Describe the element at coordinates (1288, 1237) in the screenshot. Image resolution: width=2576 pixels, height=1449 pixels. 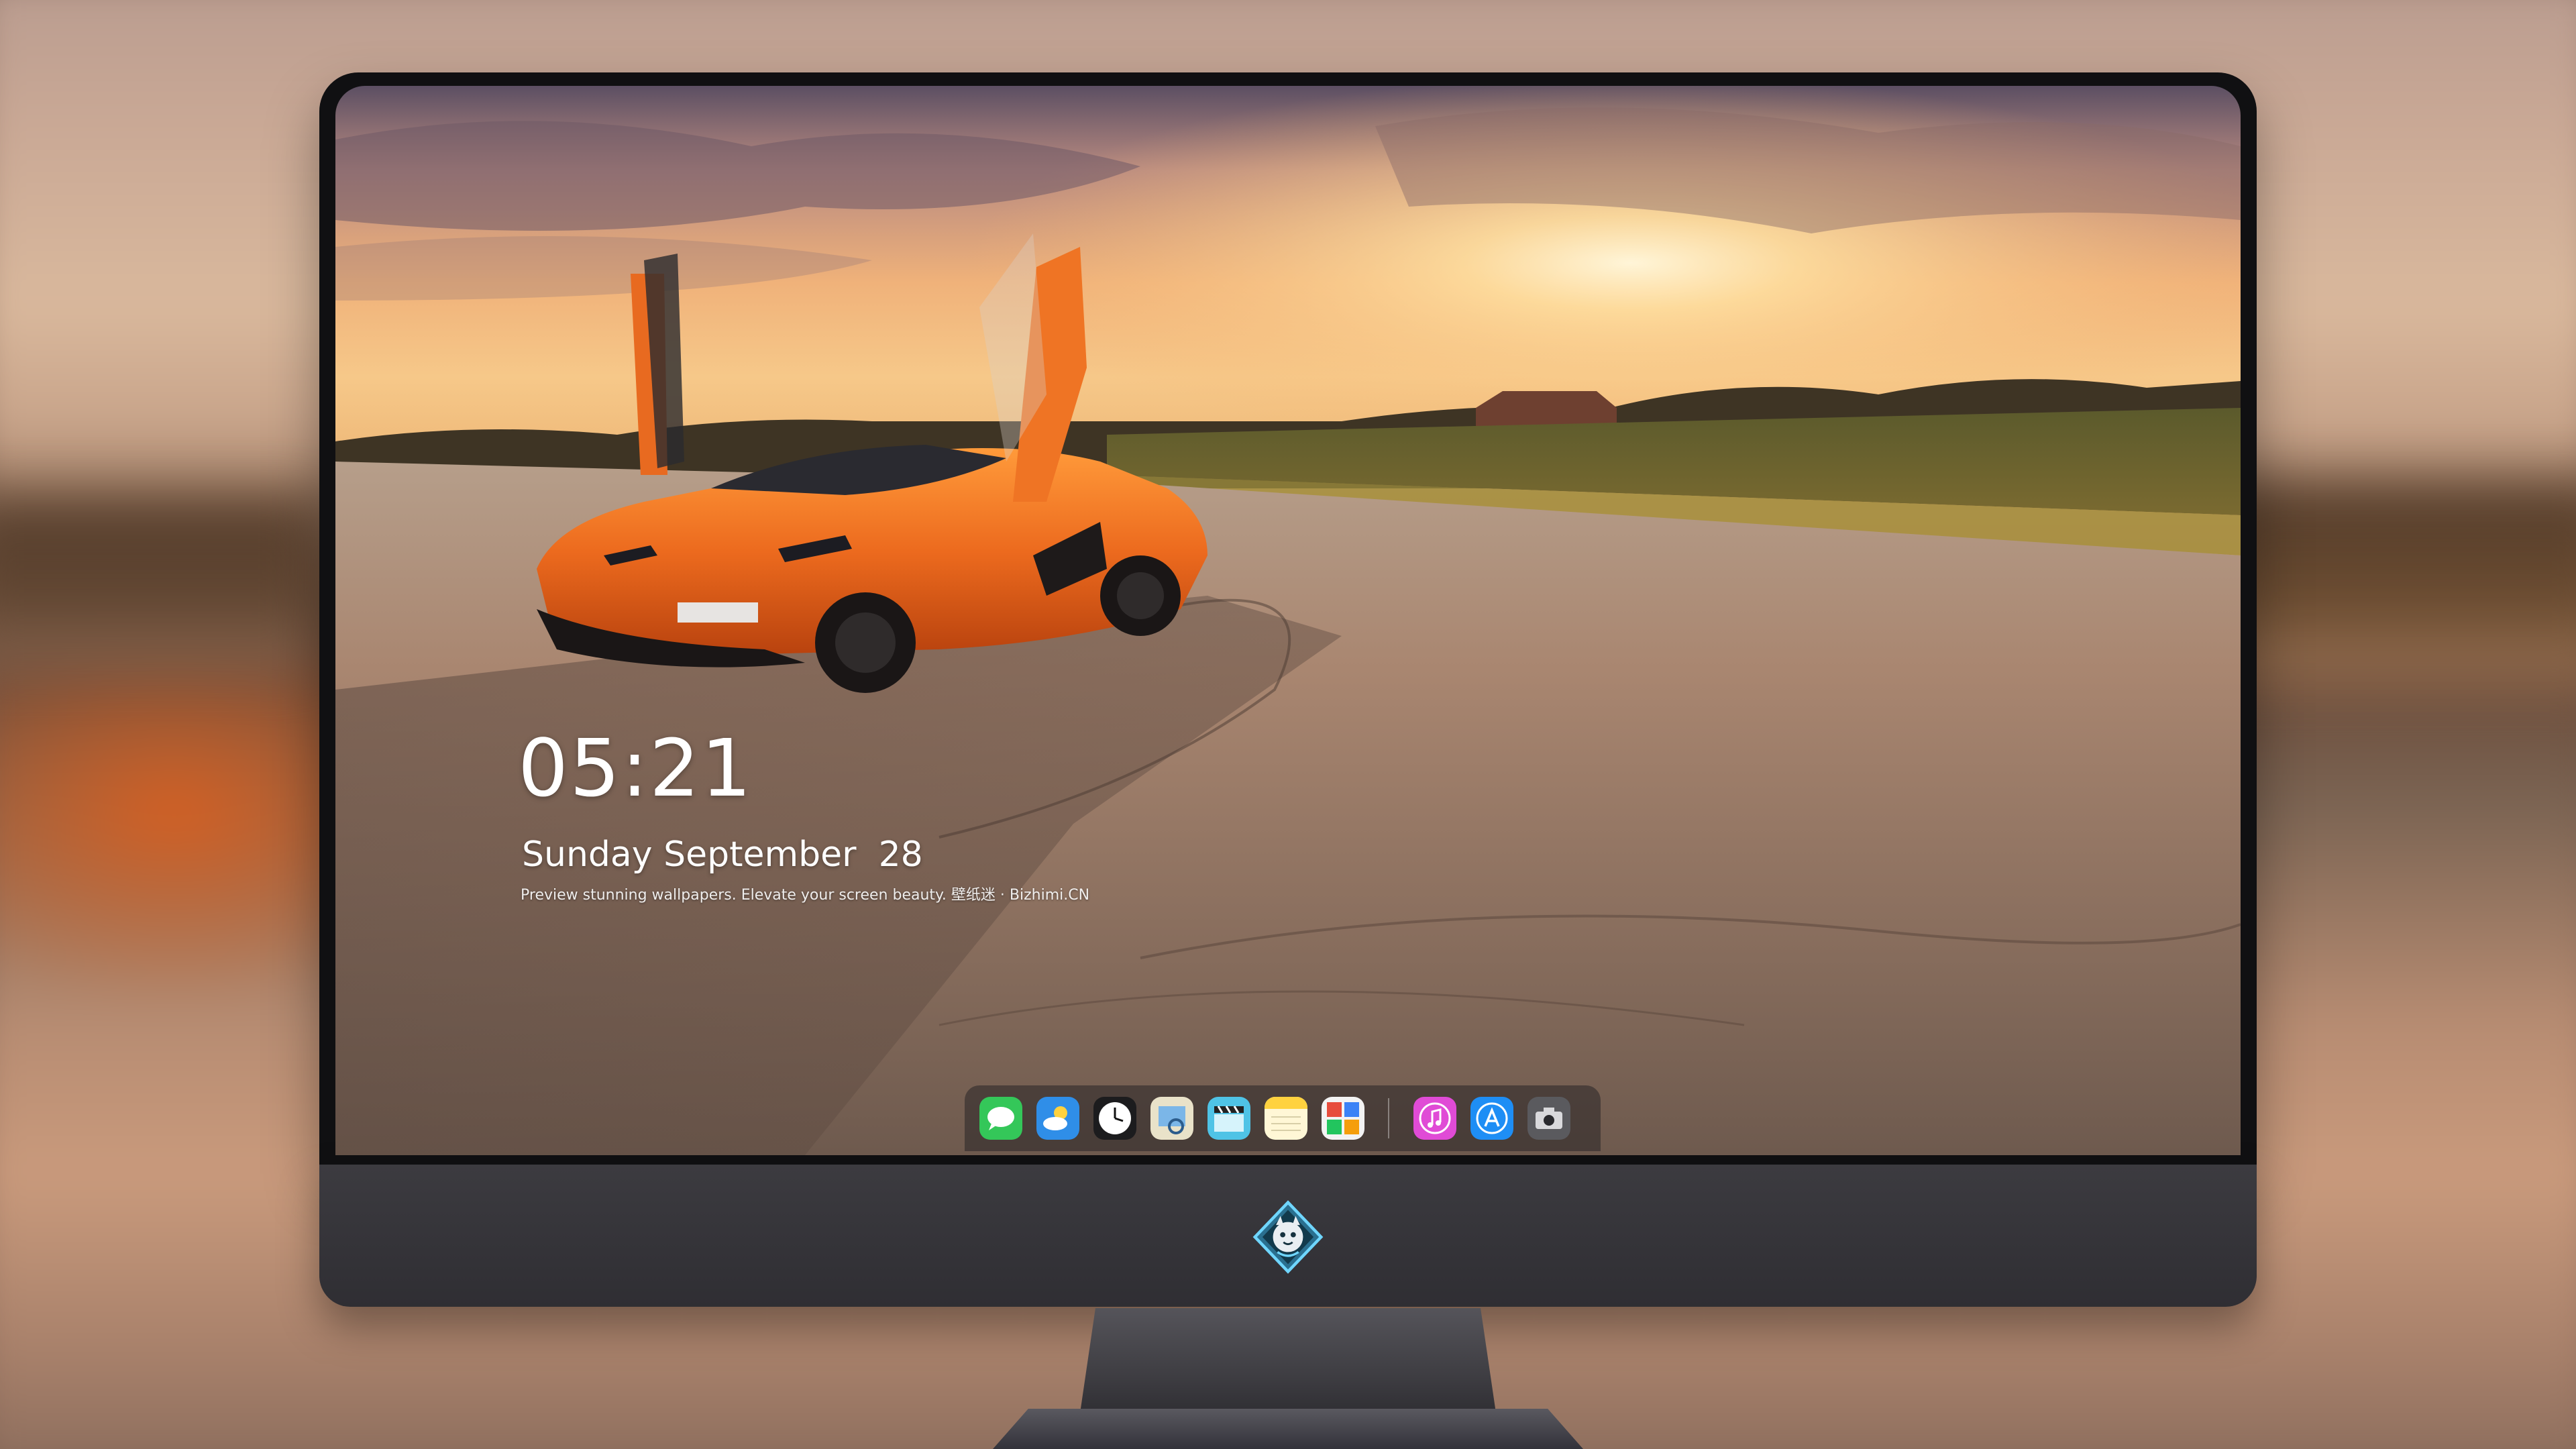
I see `dragon-mascot-logo` at that location.